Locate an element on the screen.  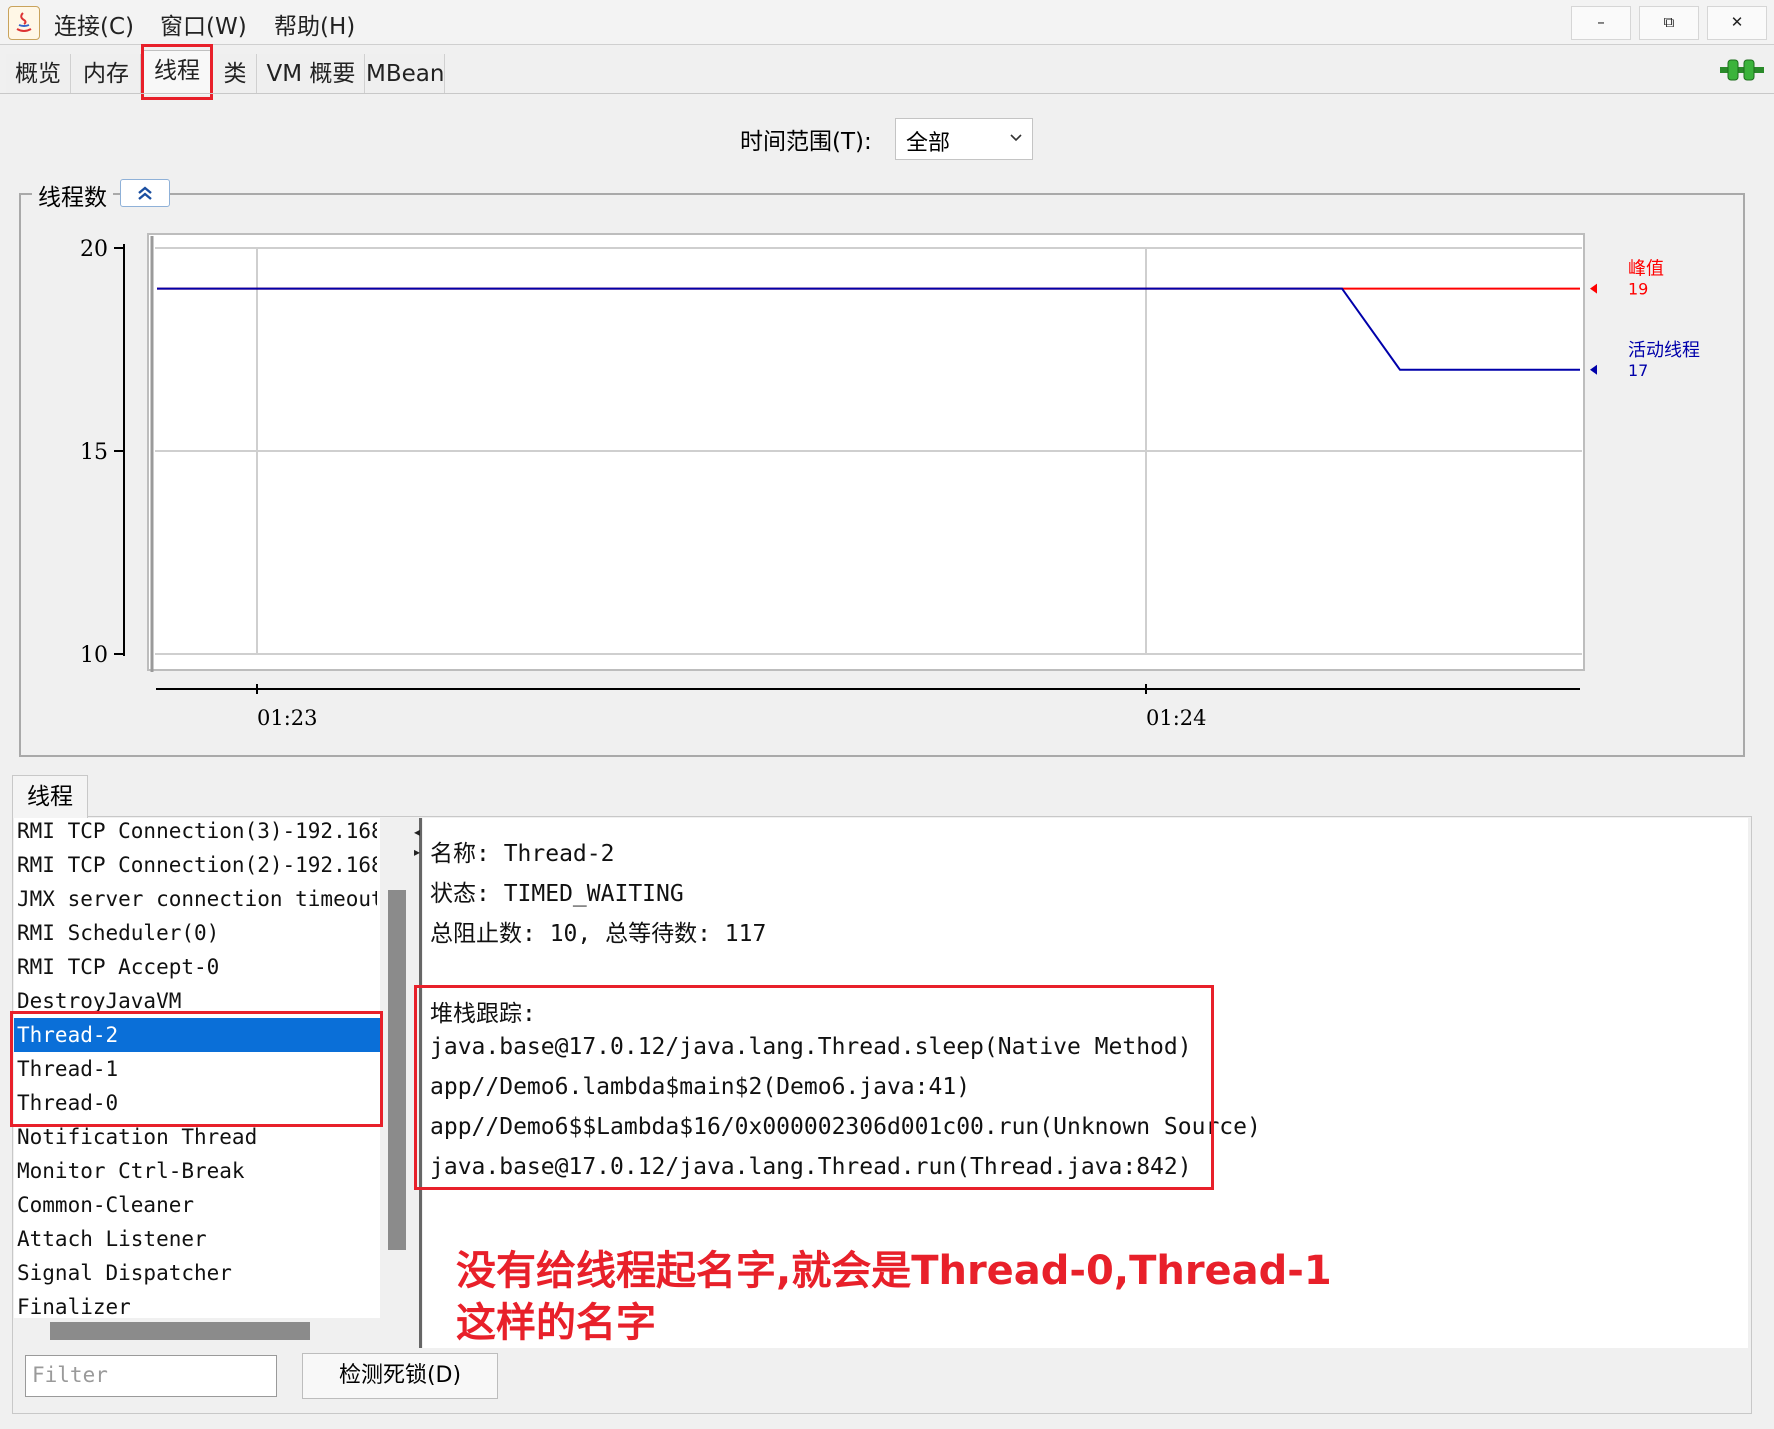
thread-state-line: 状态: TIMED_WAITING is located at coordinates (557, 894).